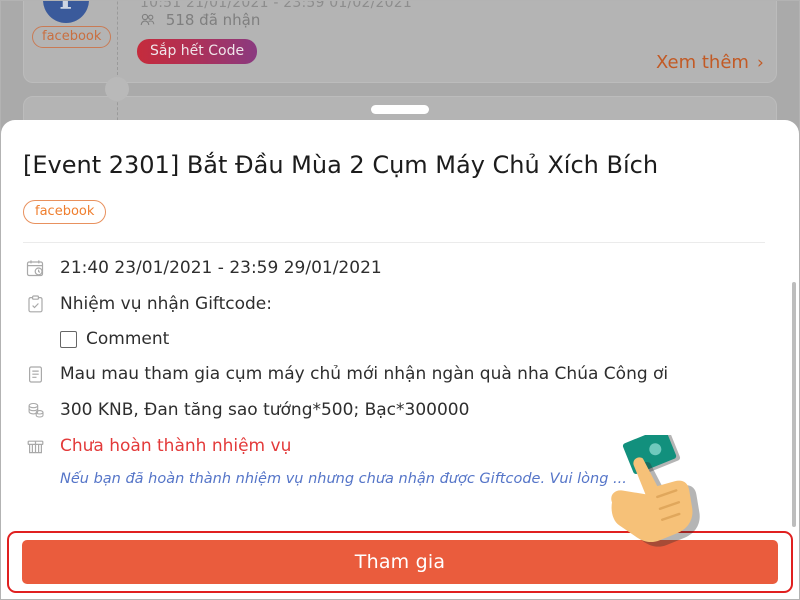  I want to click on hand-pointer-icon, so click(656, 491).